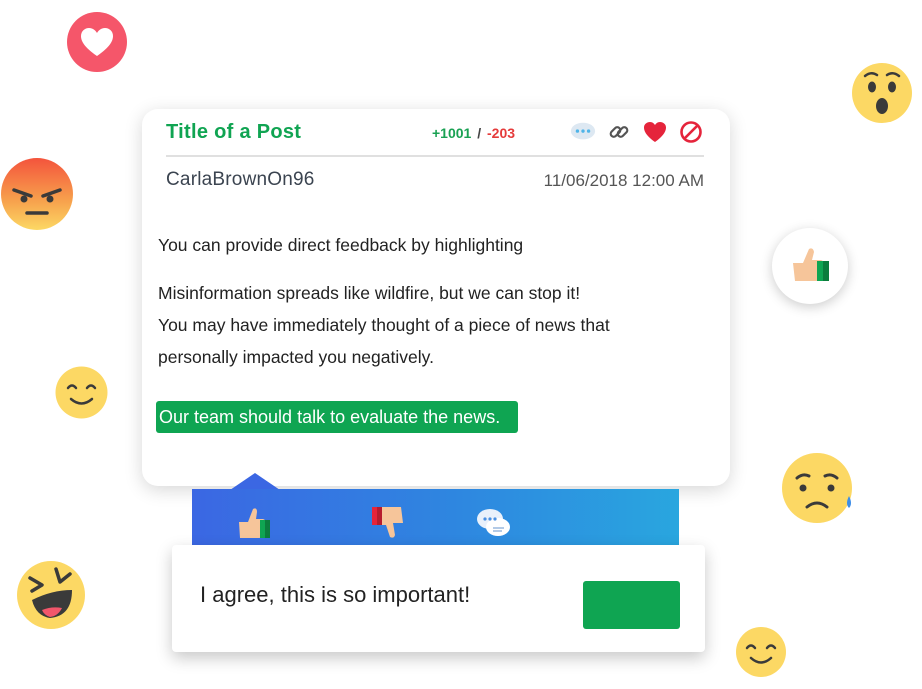  I want to click on post-timestamp: 11/06/2018 12:00 AM, so click(623, 180).